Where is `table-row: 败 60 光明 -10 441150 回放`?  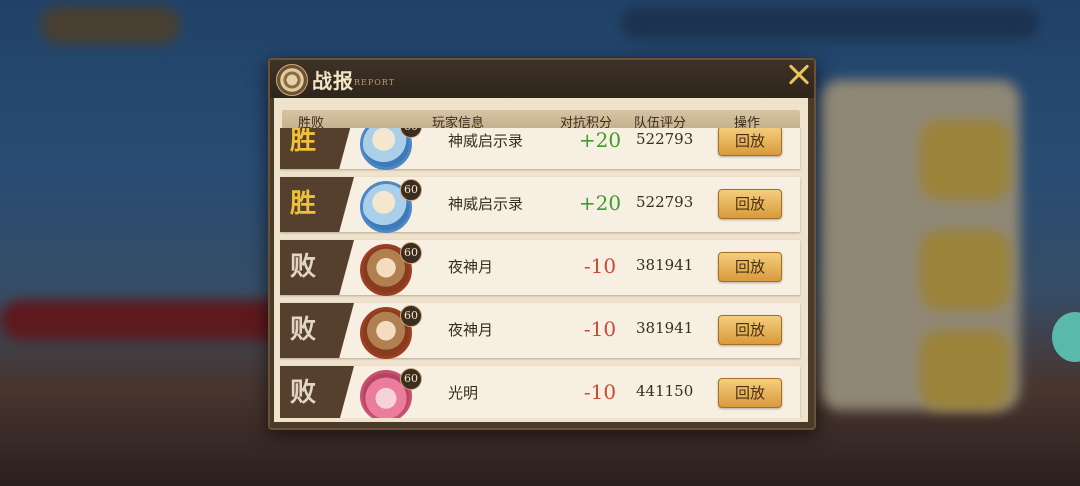 table-row: 败 60 光明 -10 441150 回放 is located at coordinates (540, 392).